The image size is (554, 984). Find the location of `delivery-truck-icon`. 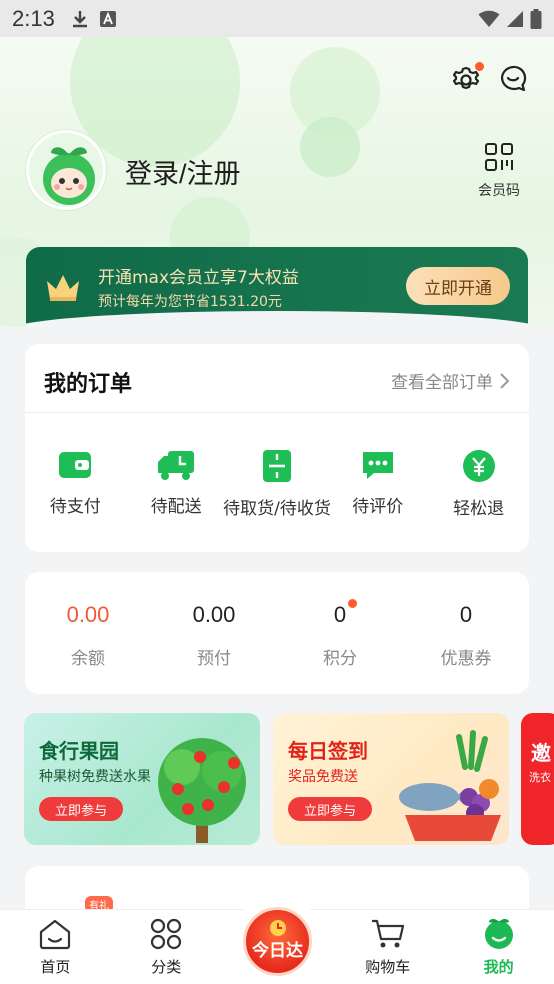

delivery-truck-icon is located at coordinates (176, 465).